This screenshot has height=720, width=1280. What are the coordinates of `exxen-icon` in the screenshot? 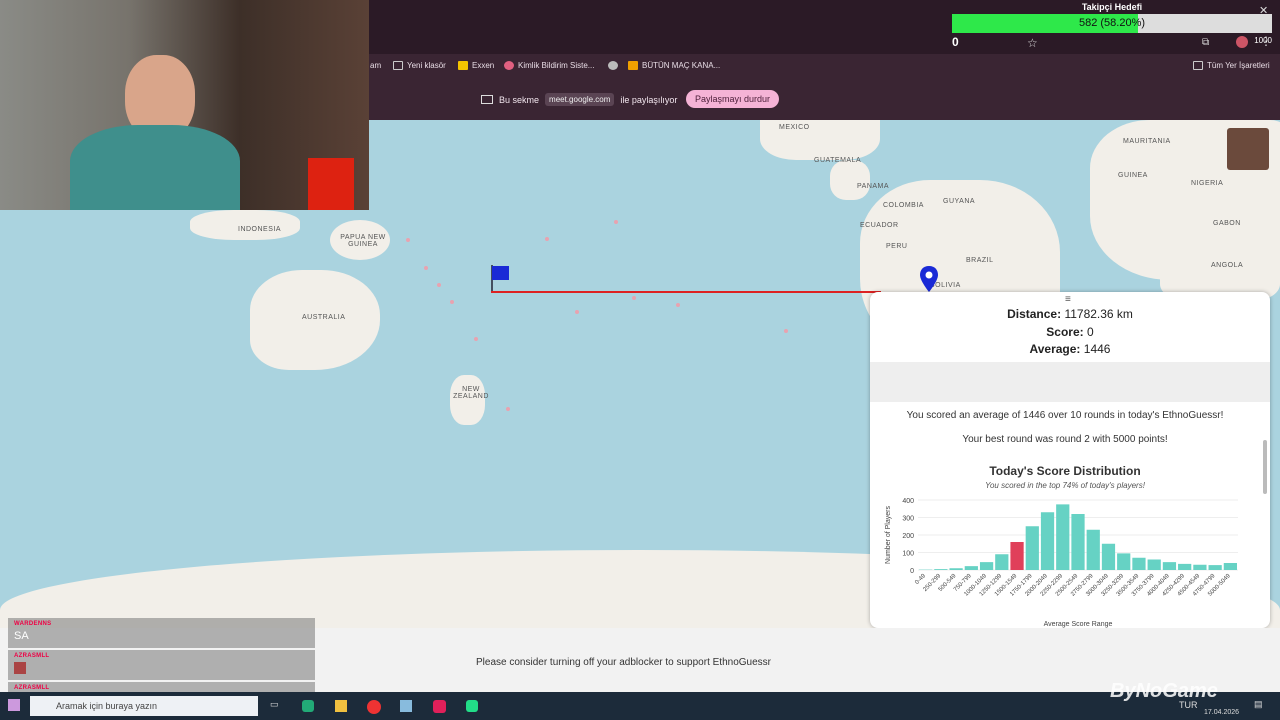 It's located at (463, 65).